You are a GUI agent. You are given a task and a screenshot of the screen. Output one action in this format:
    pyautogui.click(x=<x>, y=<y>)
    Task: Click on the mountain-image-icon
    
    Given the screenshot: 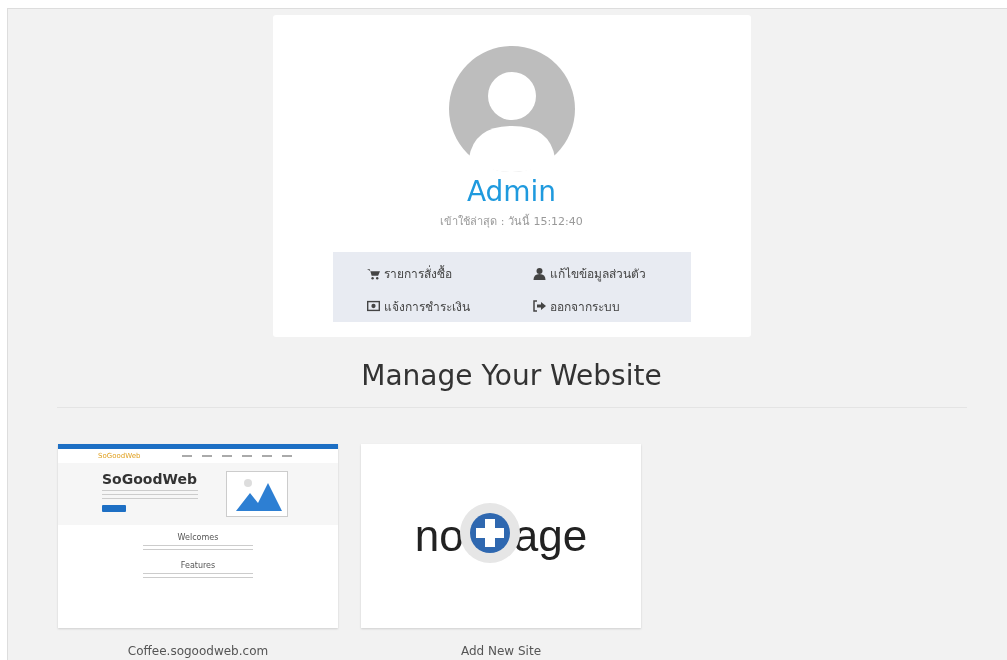 What is the action you would take?
    pyautogui.click(x=257, y=494)
    